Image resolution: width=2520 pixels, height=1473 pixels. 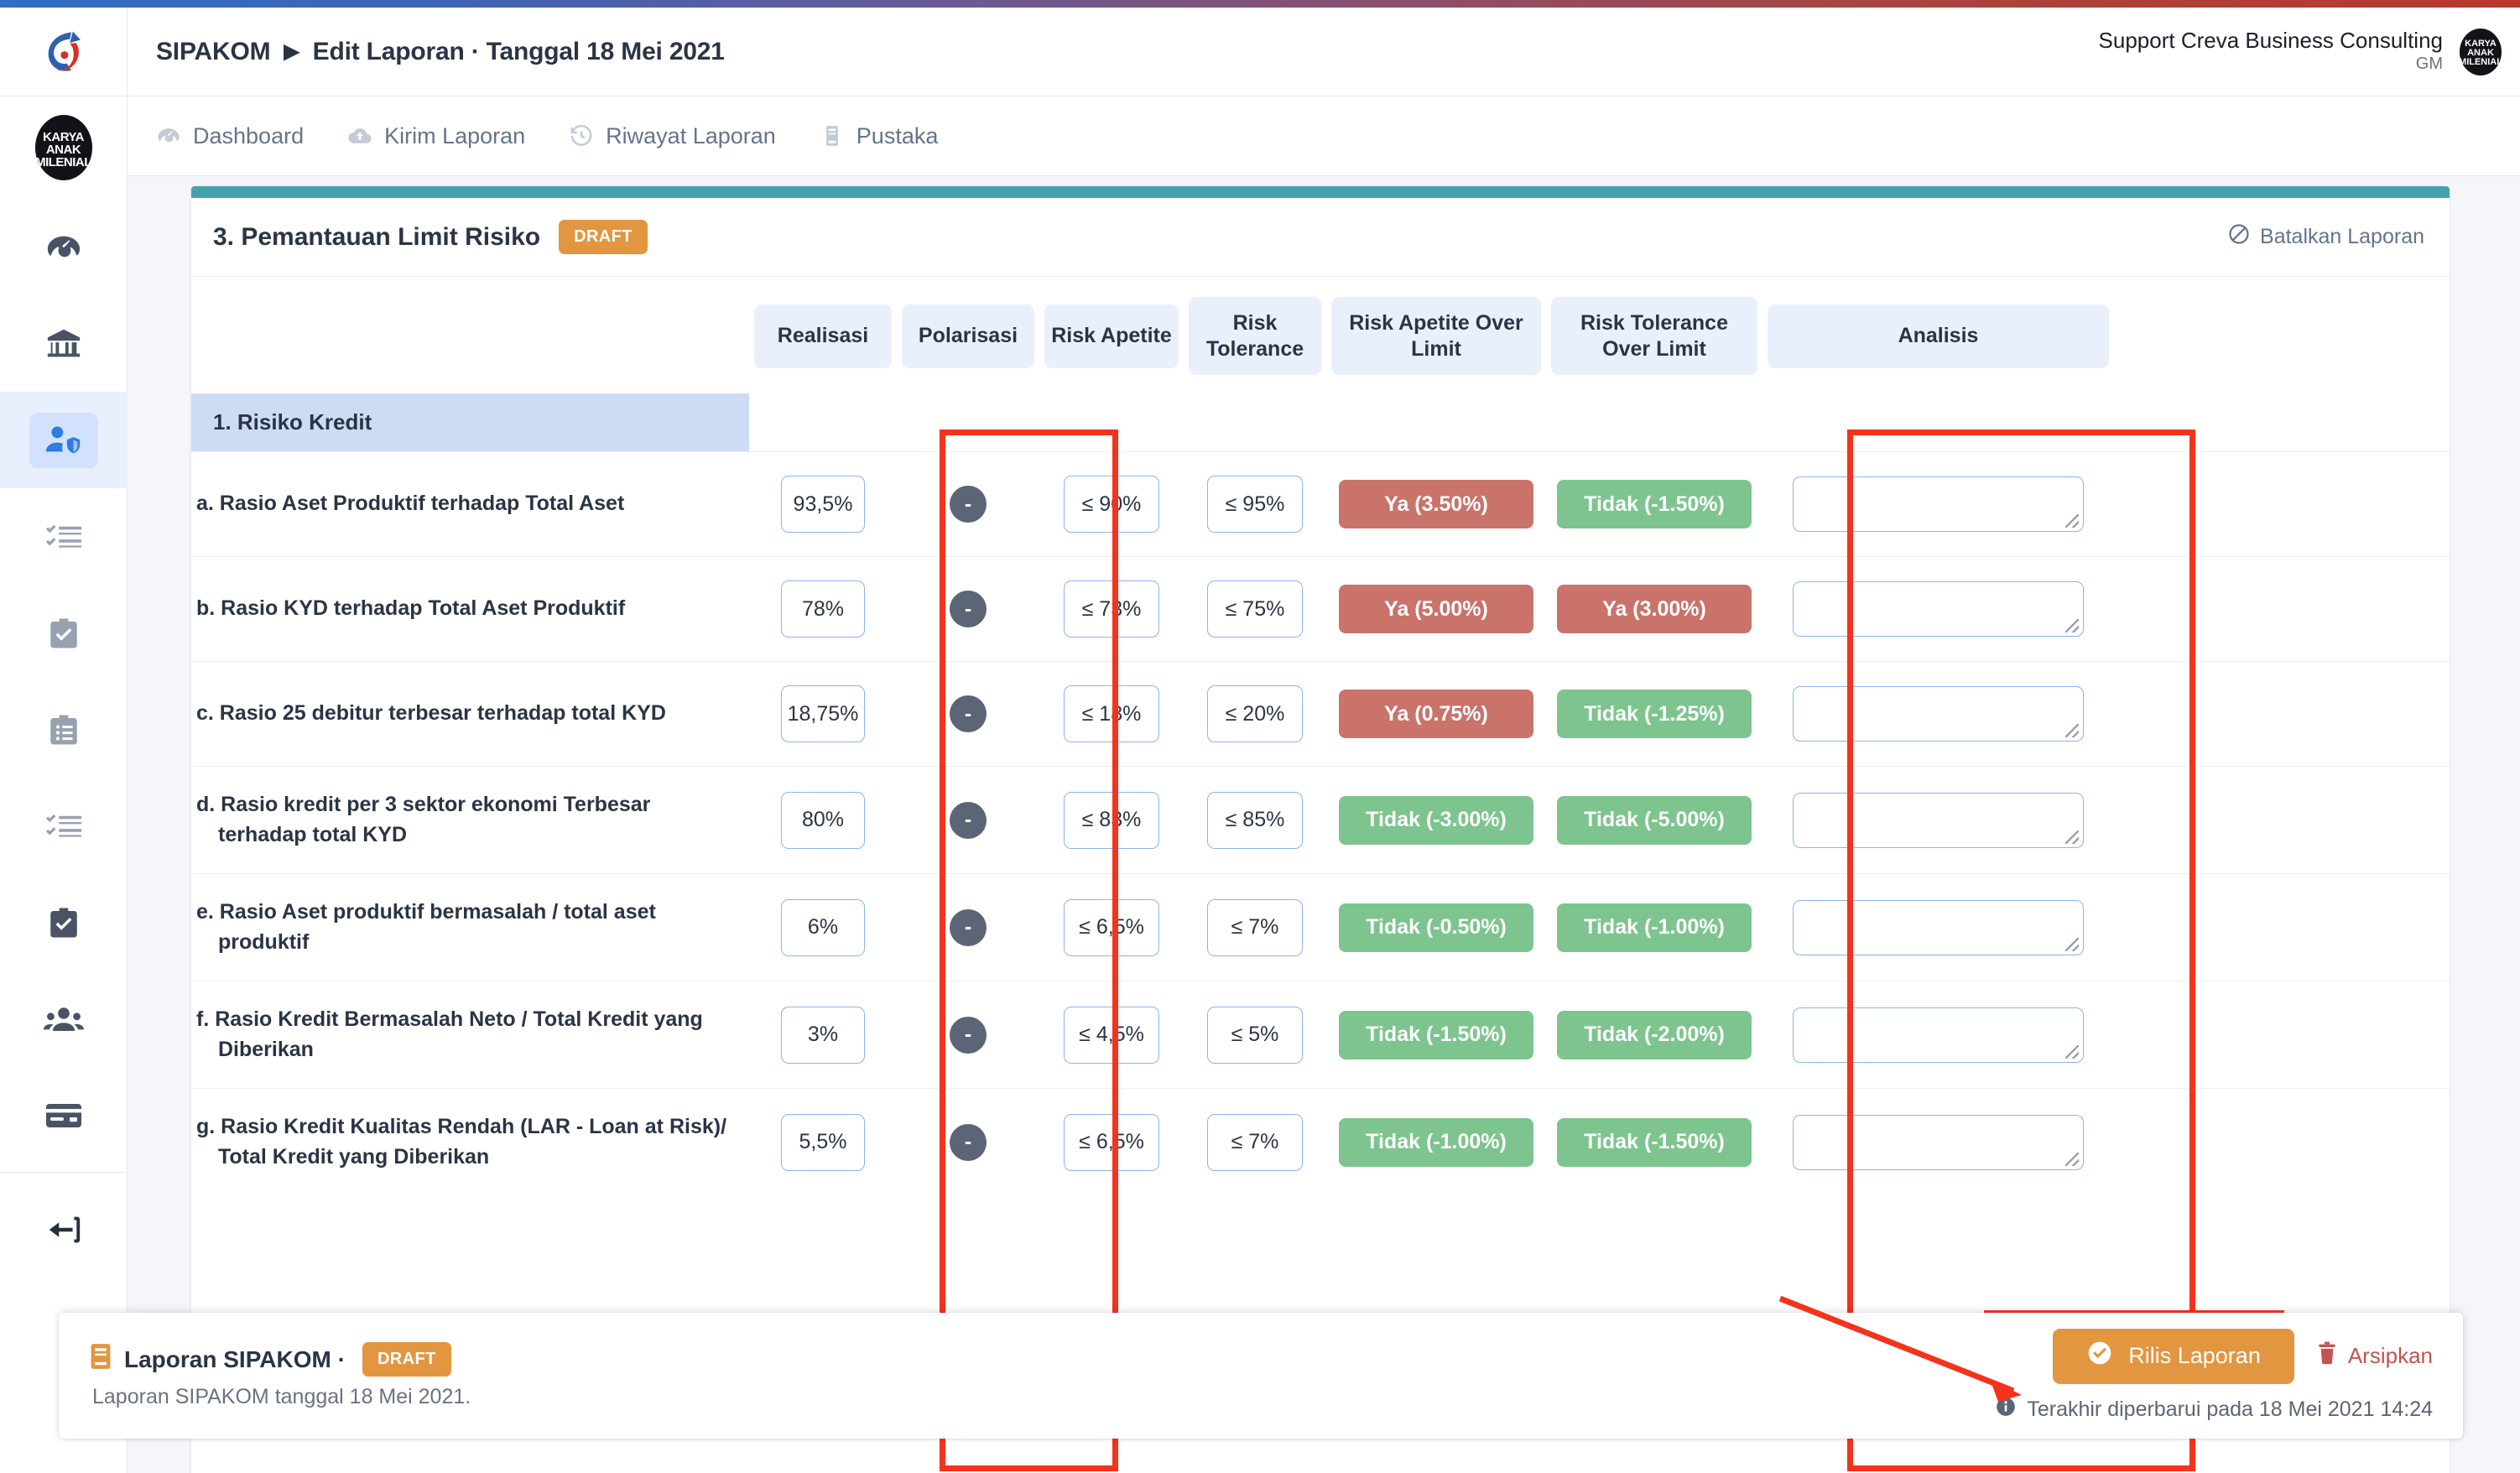 What do you see at coordinates (64, 343) in the screenshot?
I see `sidebar-item-bank` at bounding box center [64, 343].